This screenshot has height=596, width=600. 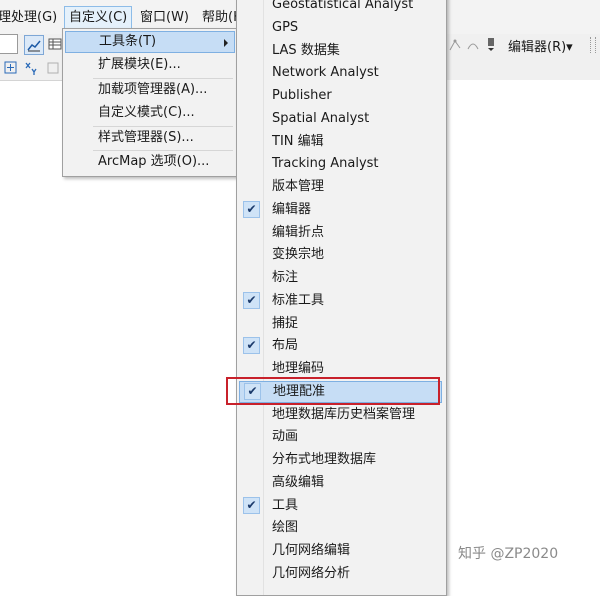 What do you see at coordinates (98, 18) in the screenshot?
I see `menu-customize: 自定义(C)` at bounding box center [98, 18].